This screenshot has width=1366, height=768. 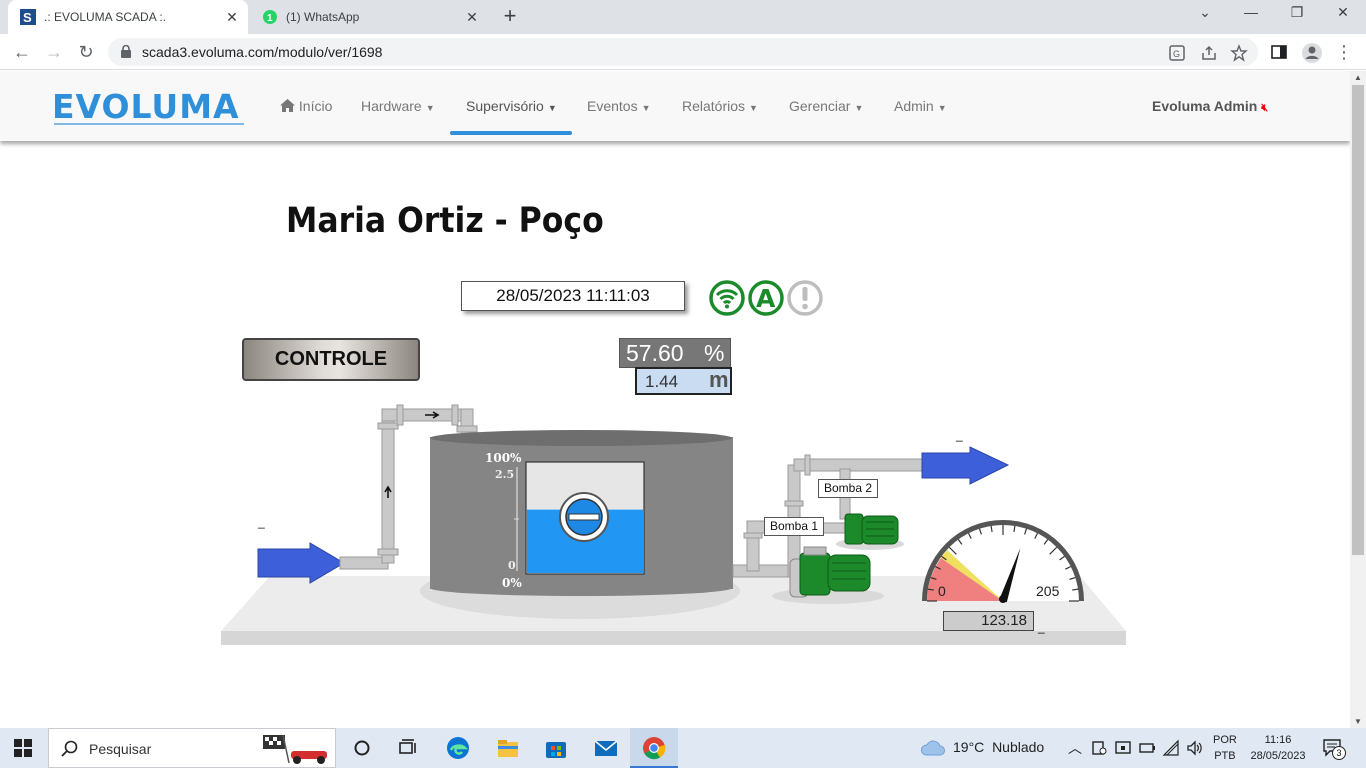 What do you see at coordinates (965, 465) in the screenshot?
I see `outlet-arrow-icon` at bounding box center [965, 465].